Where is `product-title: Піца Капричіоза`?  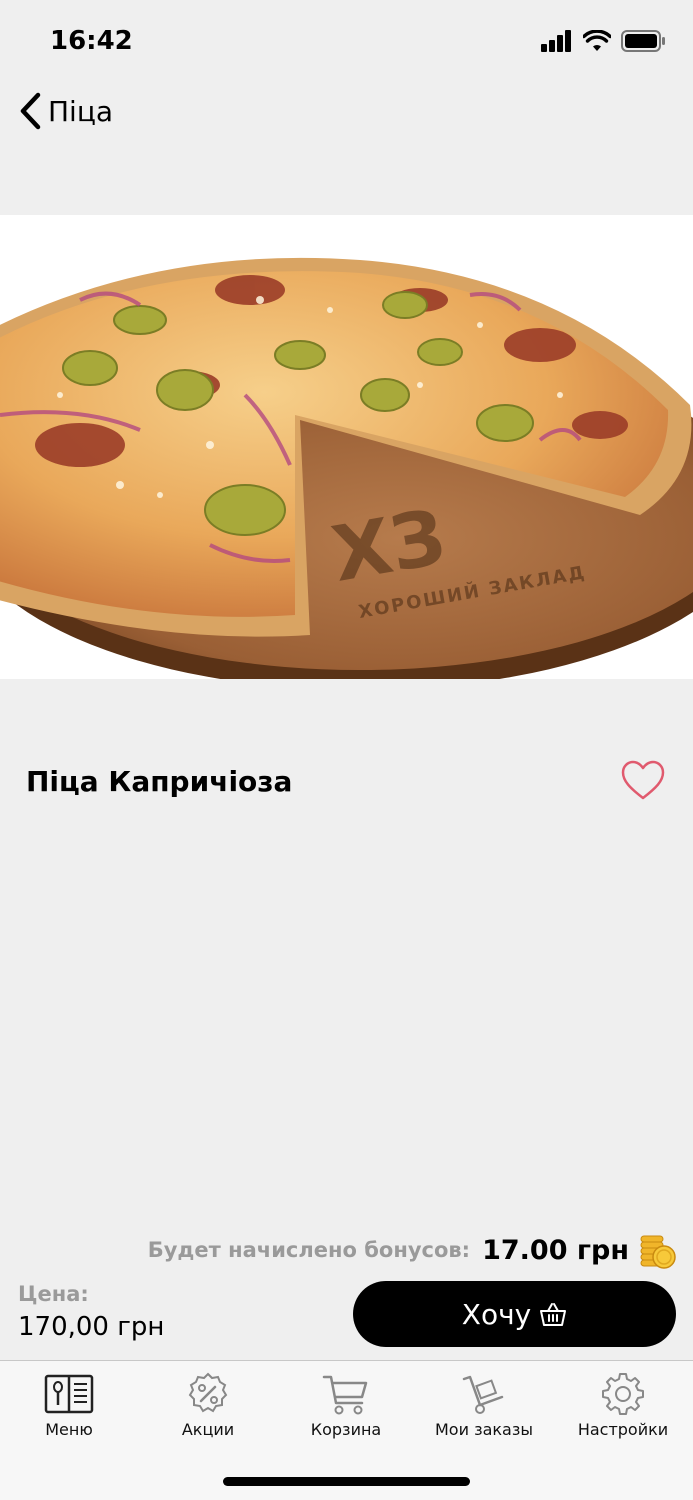
product-title: Піца Капричіоза is located at coordinates (159, 781).